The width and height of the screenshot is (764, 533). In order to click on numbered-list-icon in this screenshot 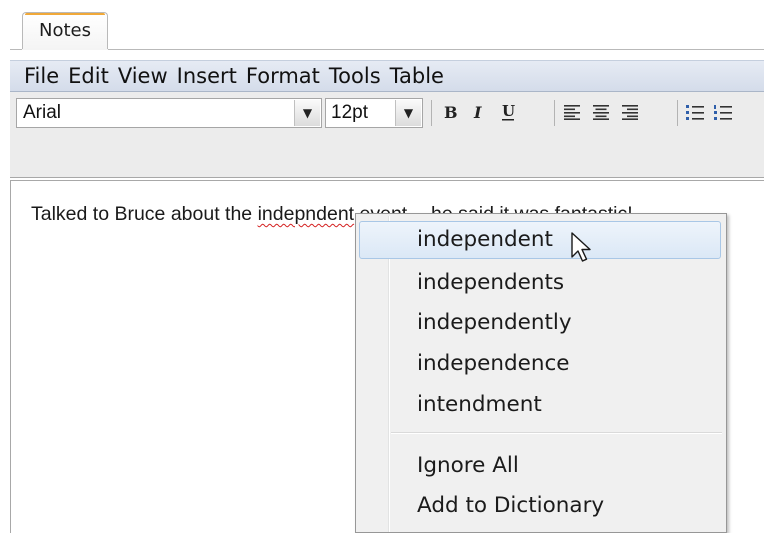, I will do `click(723, 112)`.